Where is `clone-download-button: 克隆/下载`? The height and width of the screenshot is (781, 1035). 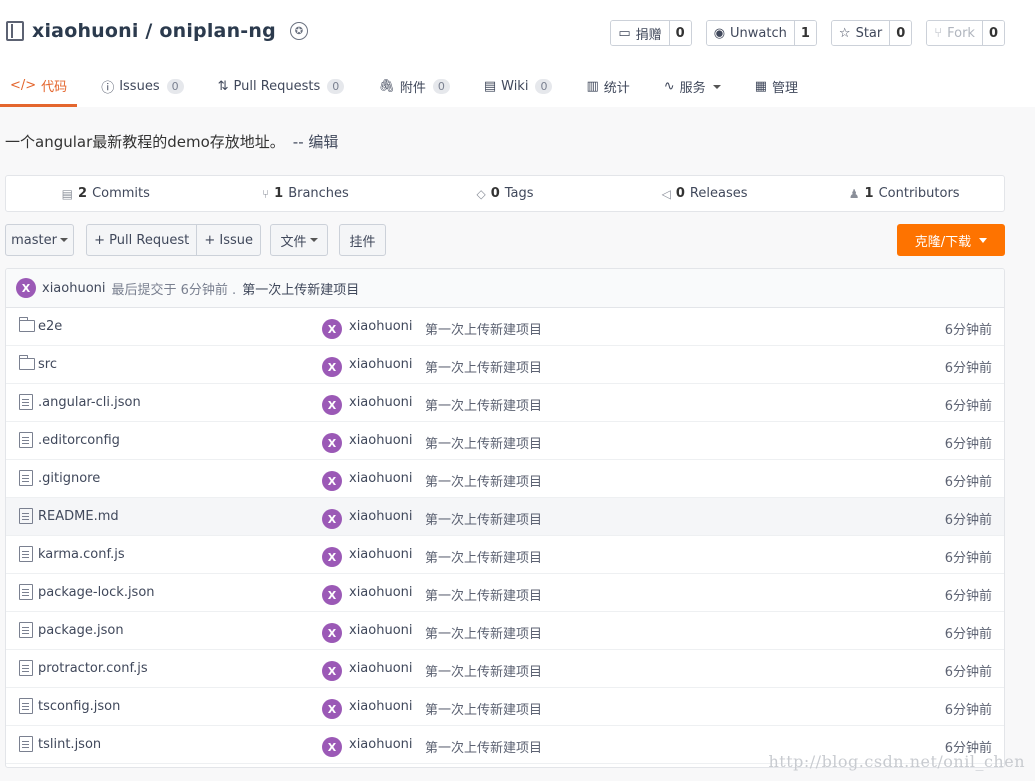 clone-download-button: 克隆/下载 is located at coordinates (951, 240).